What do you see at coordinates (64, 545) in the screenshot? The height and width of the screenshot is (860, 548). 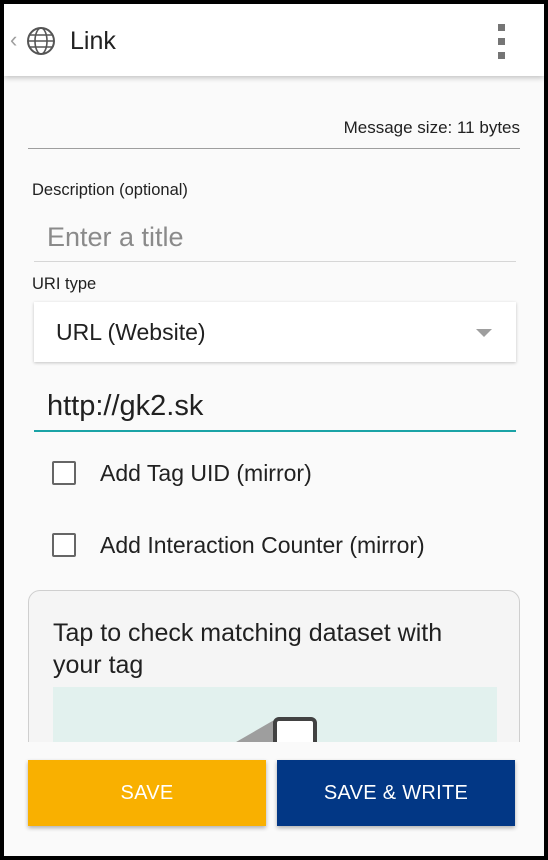 I see `interaction-counter-checkbox` at bounding box center [64, 545].